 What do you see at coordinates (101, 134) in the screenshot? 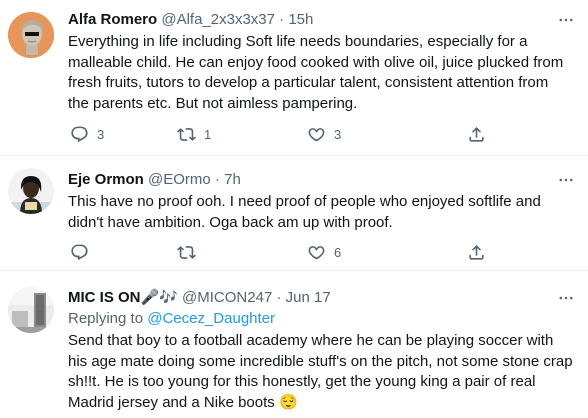
I see `reply-count: 3` at bounding box center [101, 134].